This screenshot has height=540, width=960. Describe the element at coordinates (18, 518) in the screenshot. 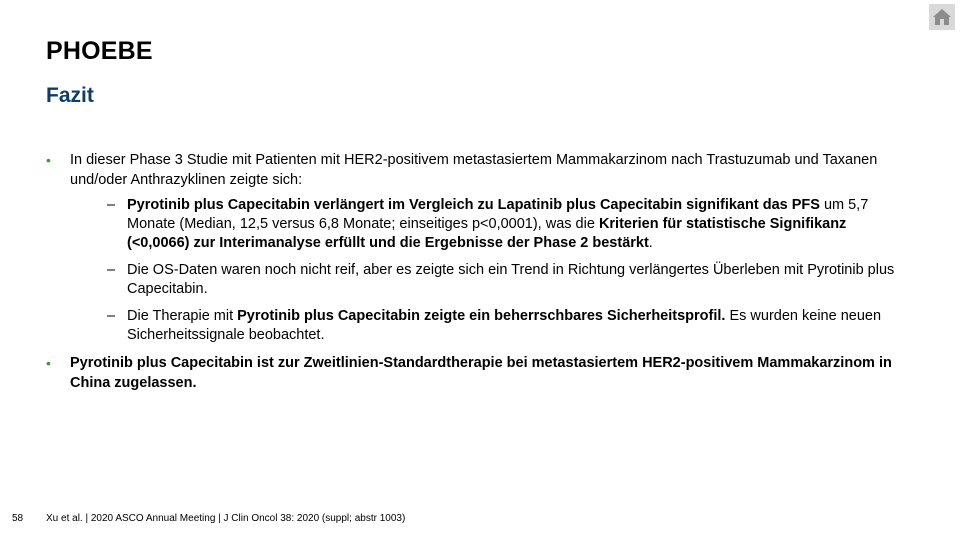

I see `page-number: 58` at that location.